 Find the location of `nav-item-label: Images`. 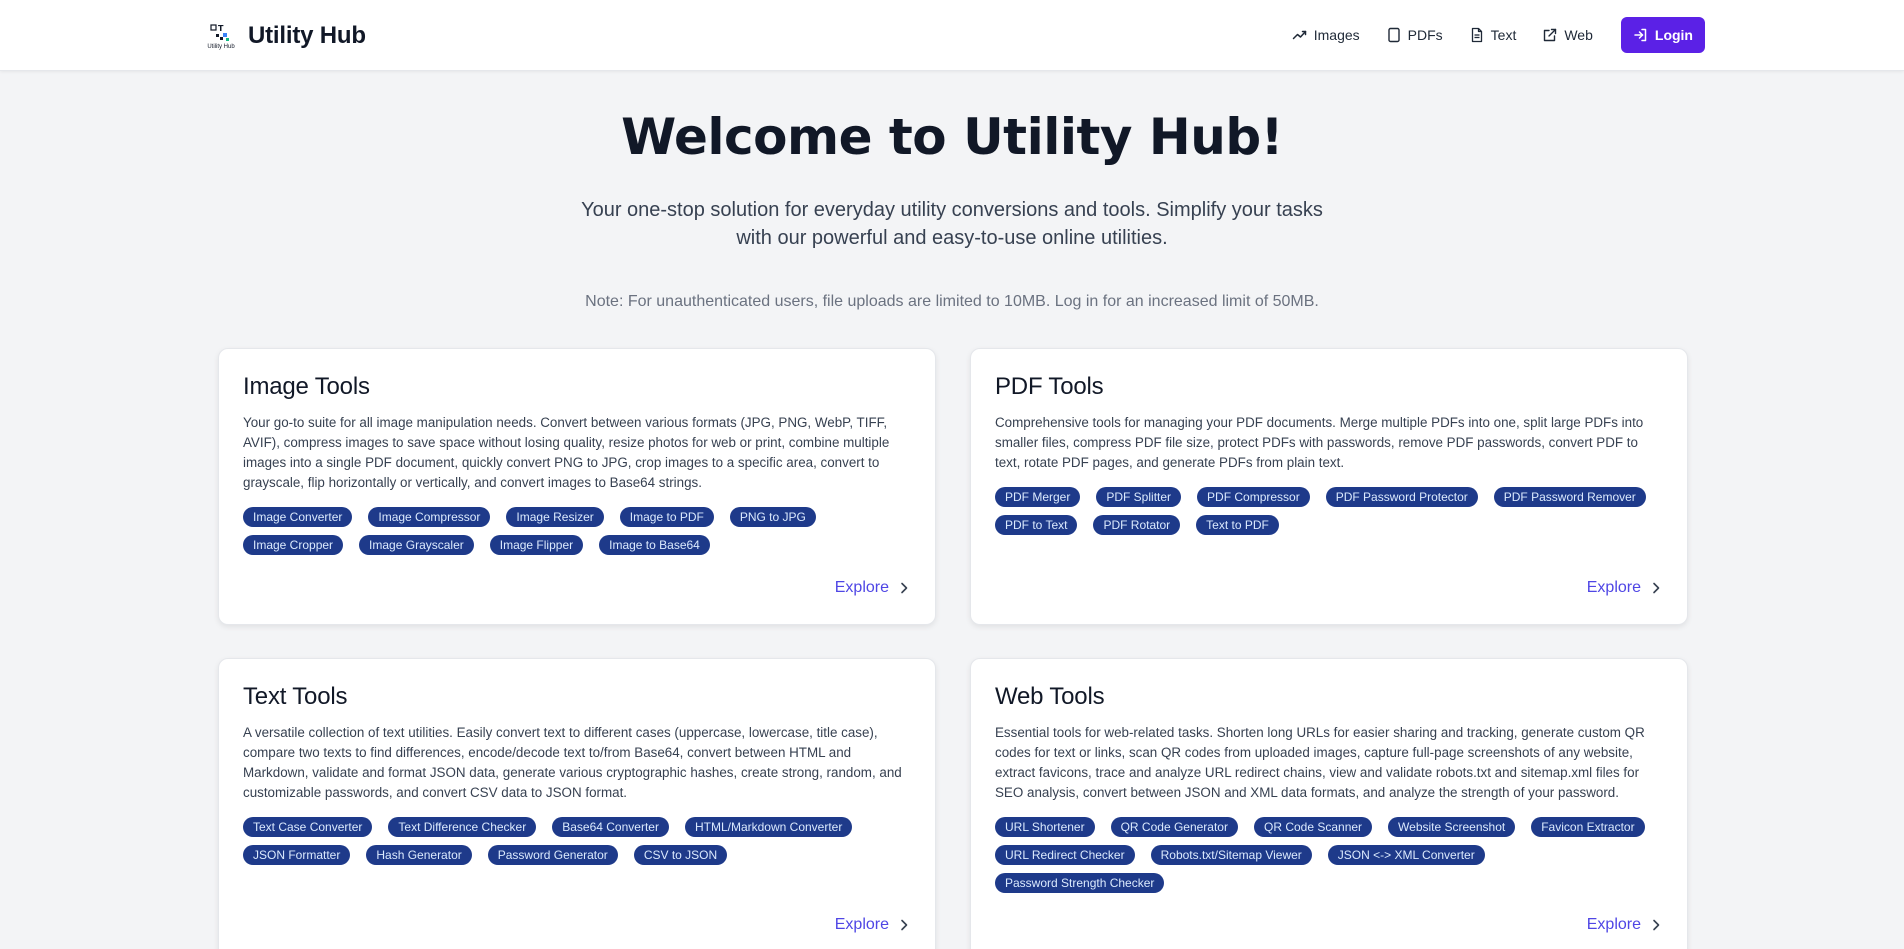

nav-item-label: Images is located at coordinates (1336, 35).